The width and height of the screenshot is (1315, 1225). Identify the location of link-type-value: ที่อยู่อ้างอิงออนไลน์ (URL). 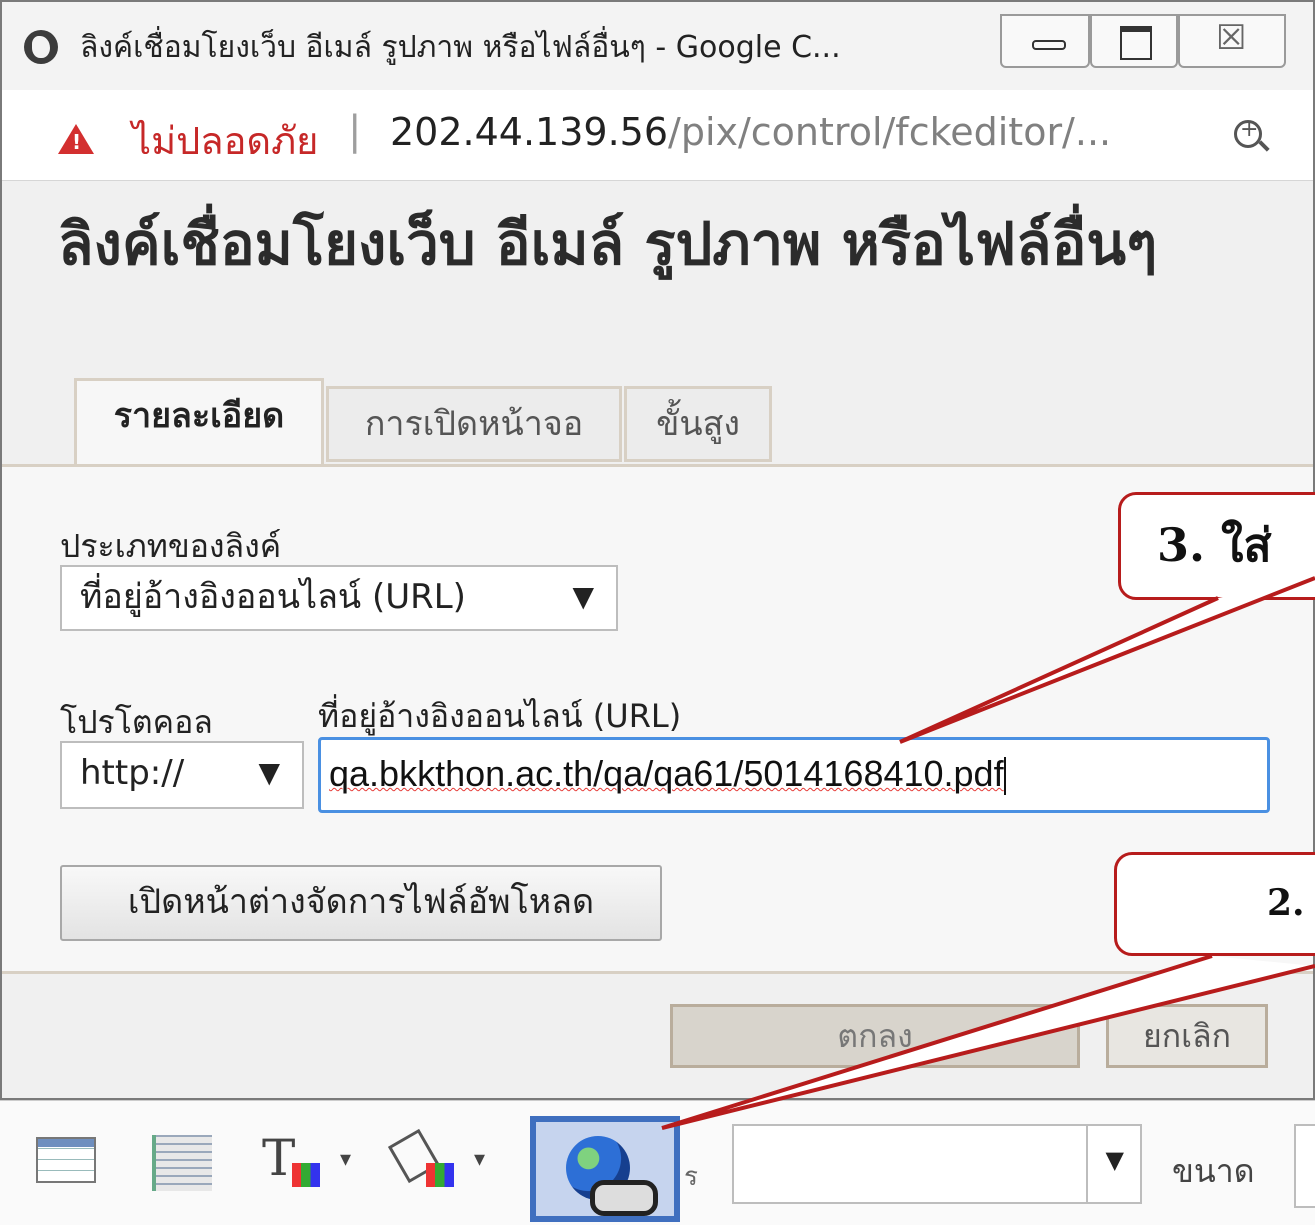
(273, 597).